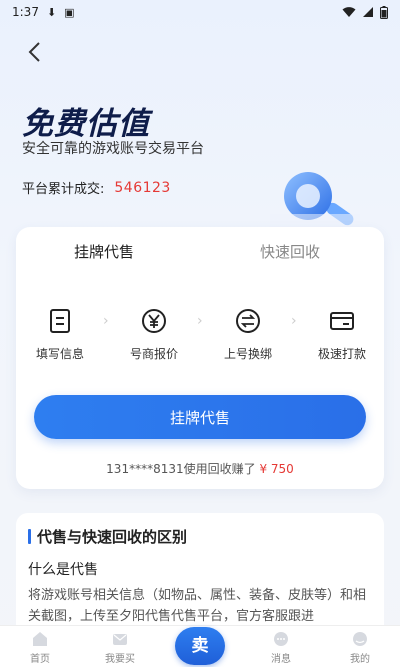  Describe the element at coordinates (281, 639) in the screenshot. I see `chat-icon` at that location.